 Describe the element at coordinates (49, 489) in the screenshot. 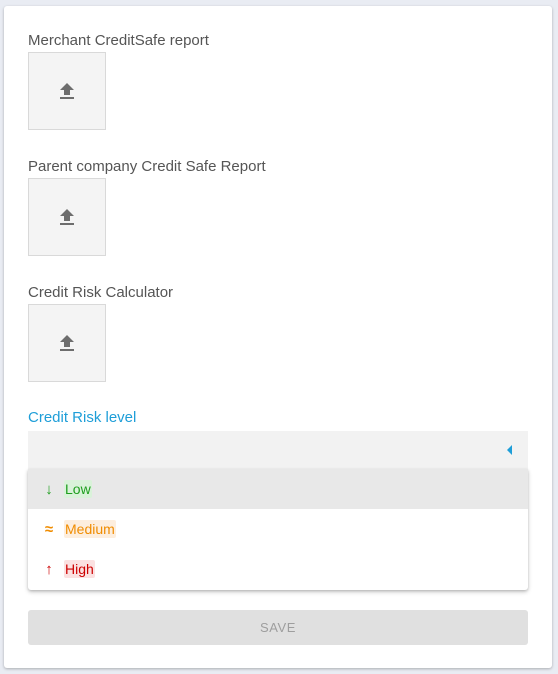

I see `arrow-down-icon: ↓` at that location.